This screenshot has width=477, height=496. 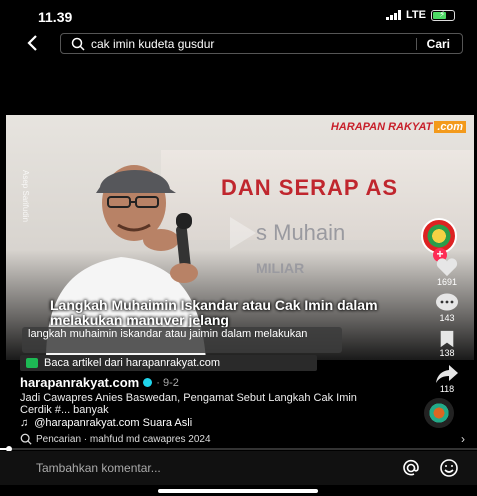 I want to click on comment-count: 143, so click(x=447, y=318).